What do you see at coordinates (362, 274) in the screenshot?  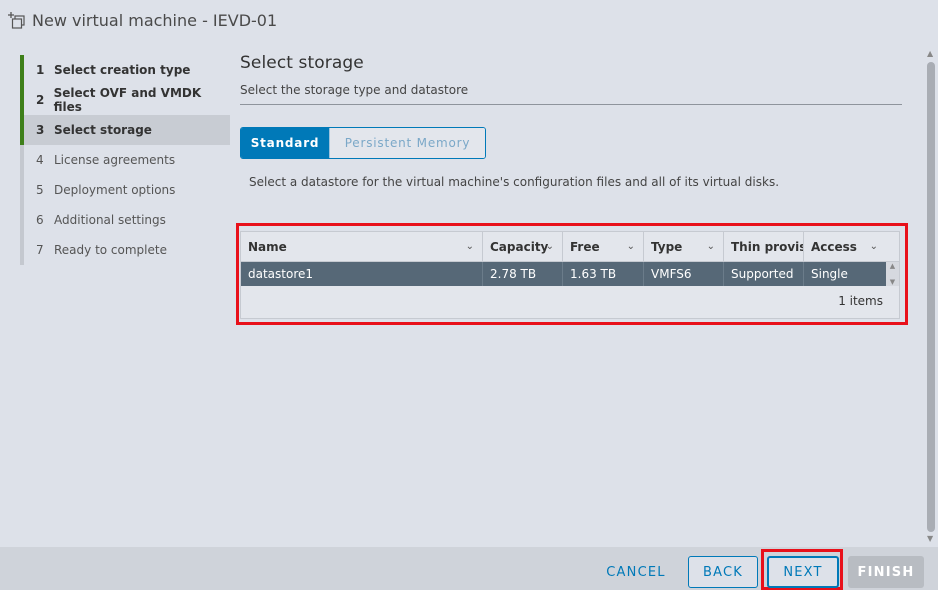 I see `cell-name: datastore1` at bounding box center [362, 274].